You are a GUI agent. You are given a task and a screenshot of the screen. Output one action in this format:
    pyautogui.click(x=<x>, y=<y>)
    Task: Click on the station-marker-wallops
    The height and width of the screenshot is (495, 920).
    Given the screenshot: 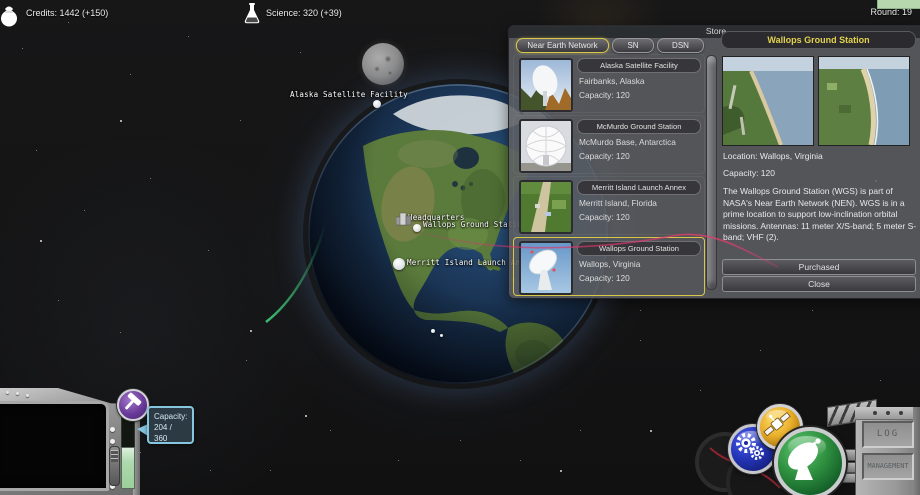 What is the action you would take?
    pyautogui.click(x=417, y=228)
    